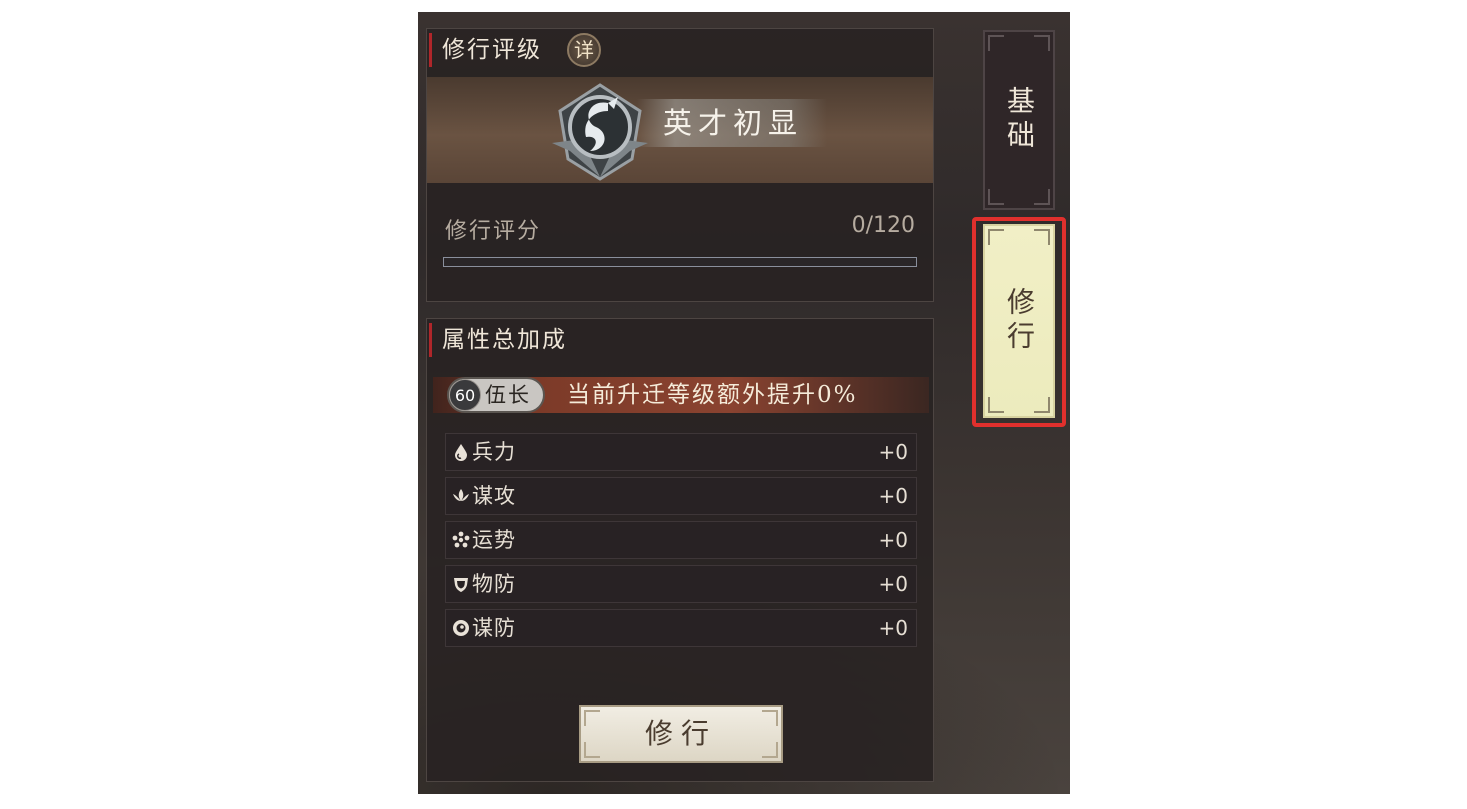  What do you see at coordinates (681, 452) in the screenshot?
I see `stat-row-troops: 兵力 +0` at bounding box center [681, 452].